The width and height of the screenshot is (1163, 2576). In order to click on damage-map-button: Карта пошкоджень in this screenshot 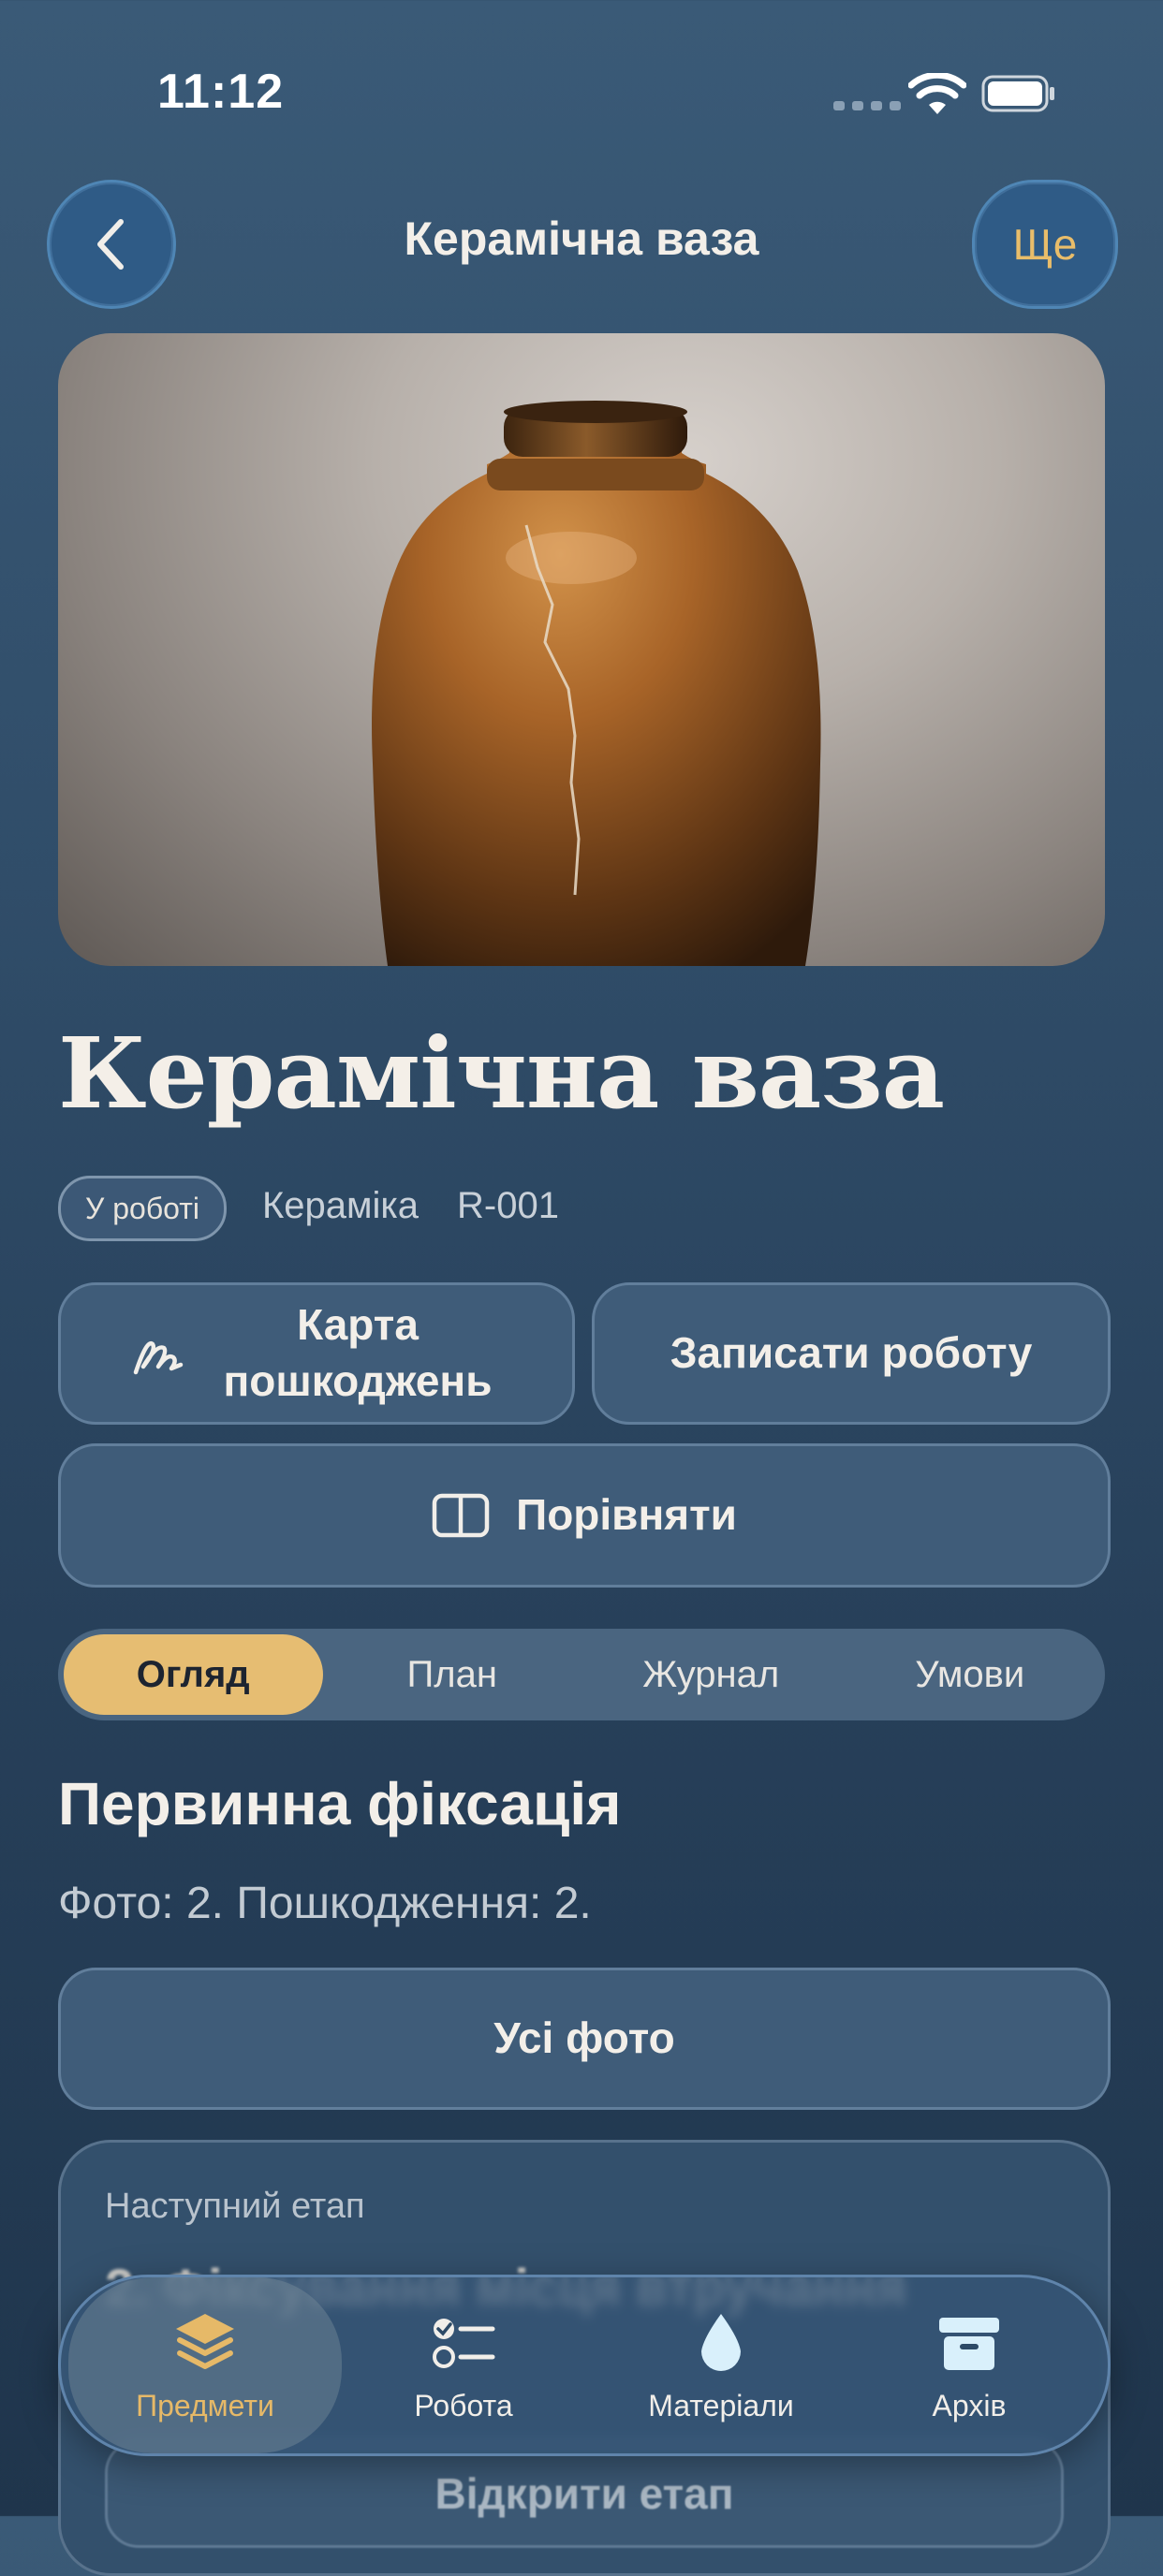, I will do `click(316, 1353)`.